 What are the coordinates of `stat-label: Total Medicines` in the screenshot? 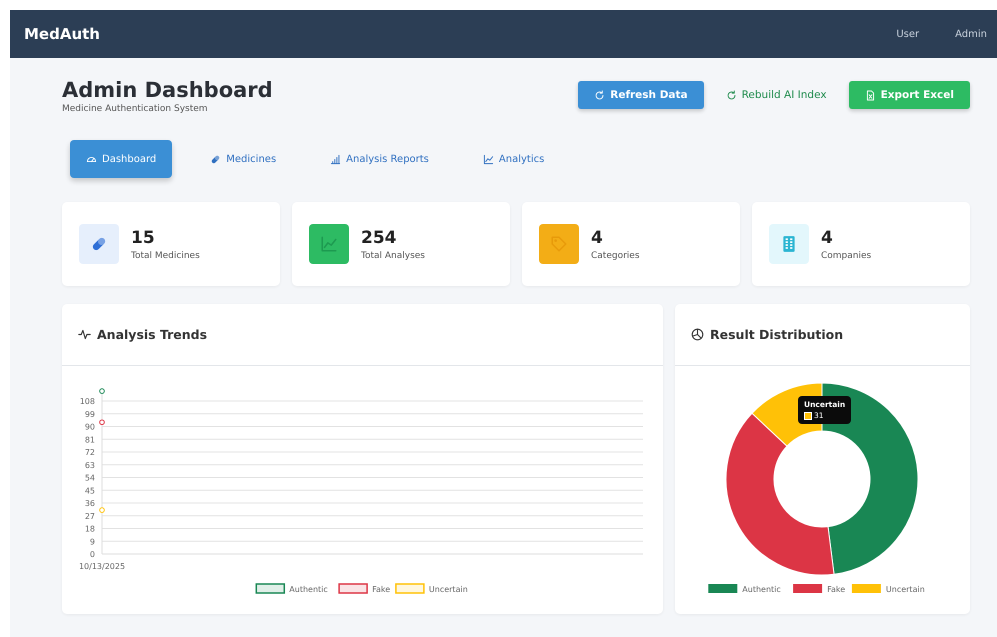 It's located at (165, 255).